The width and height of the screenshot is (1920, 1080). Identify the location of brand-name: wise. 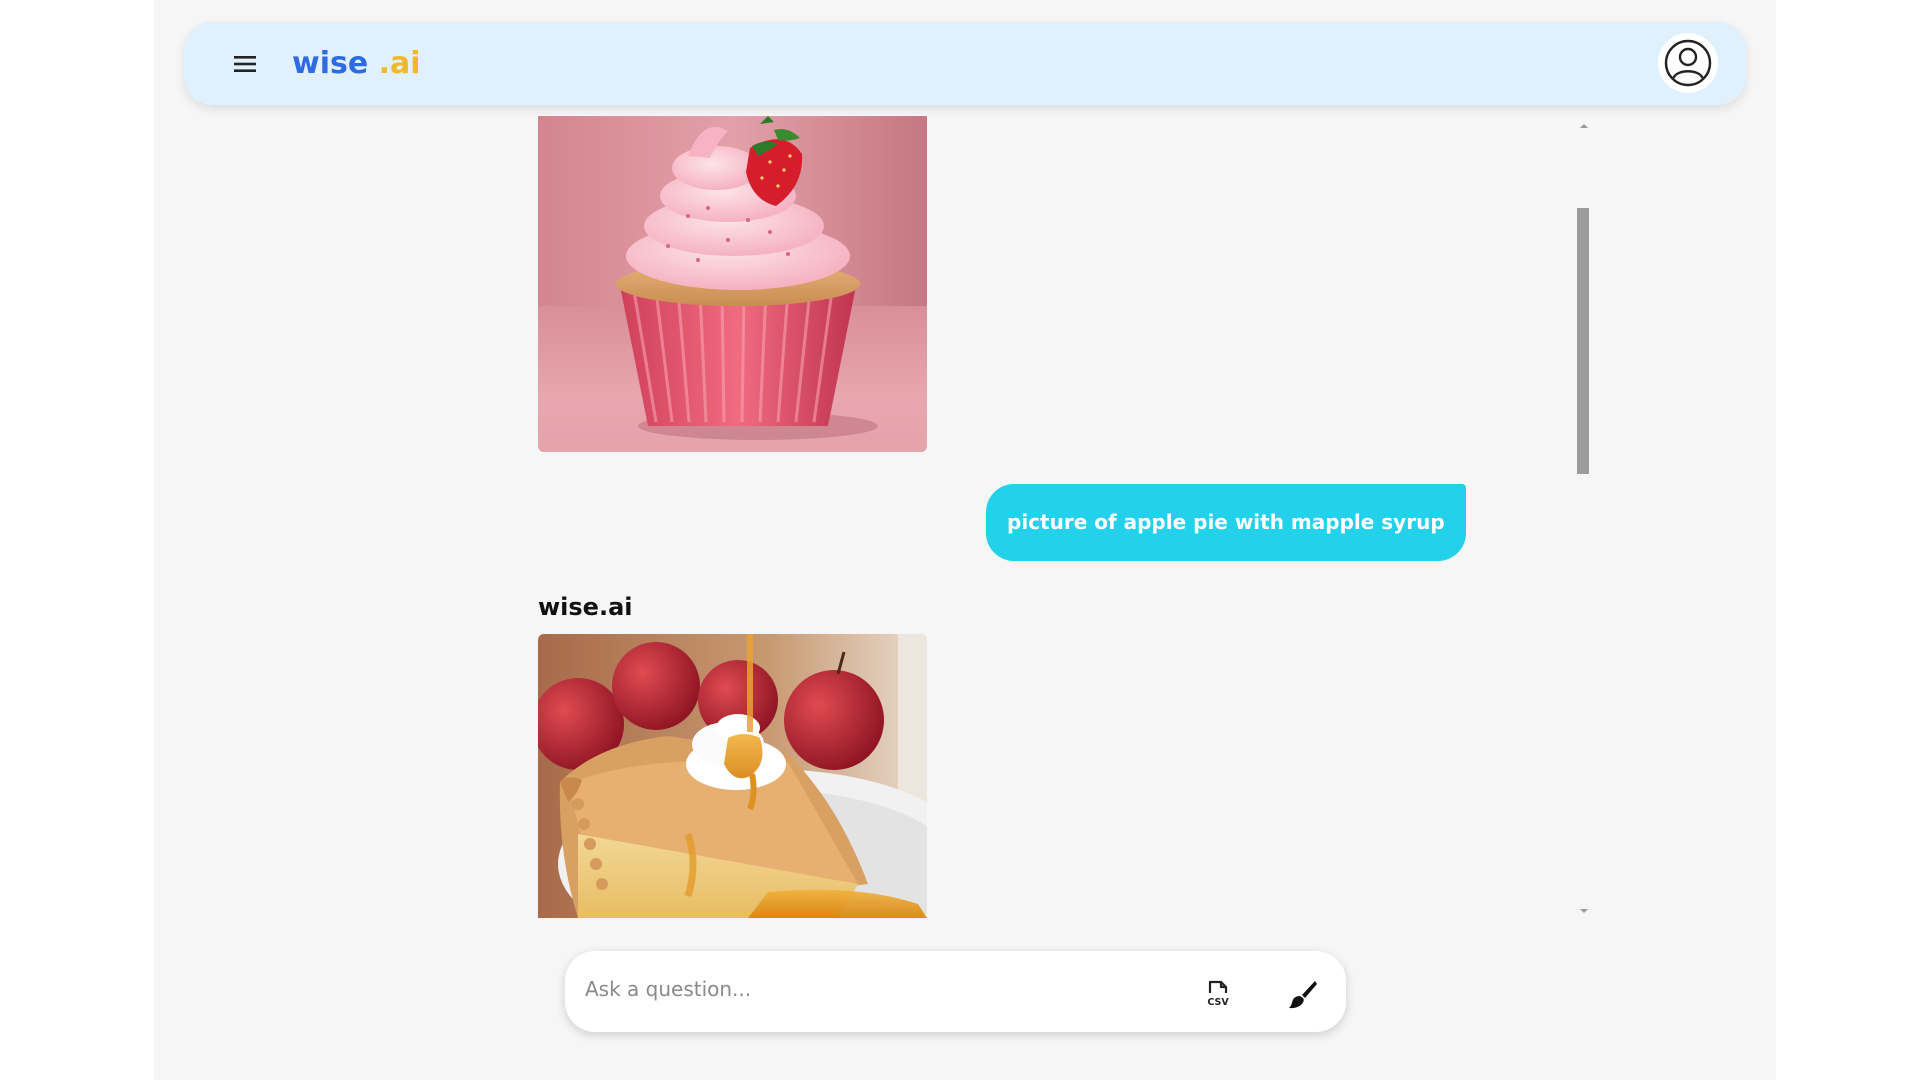
(330, 63).